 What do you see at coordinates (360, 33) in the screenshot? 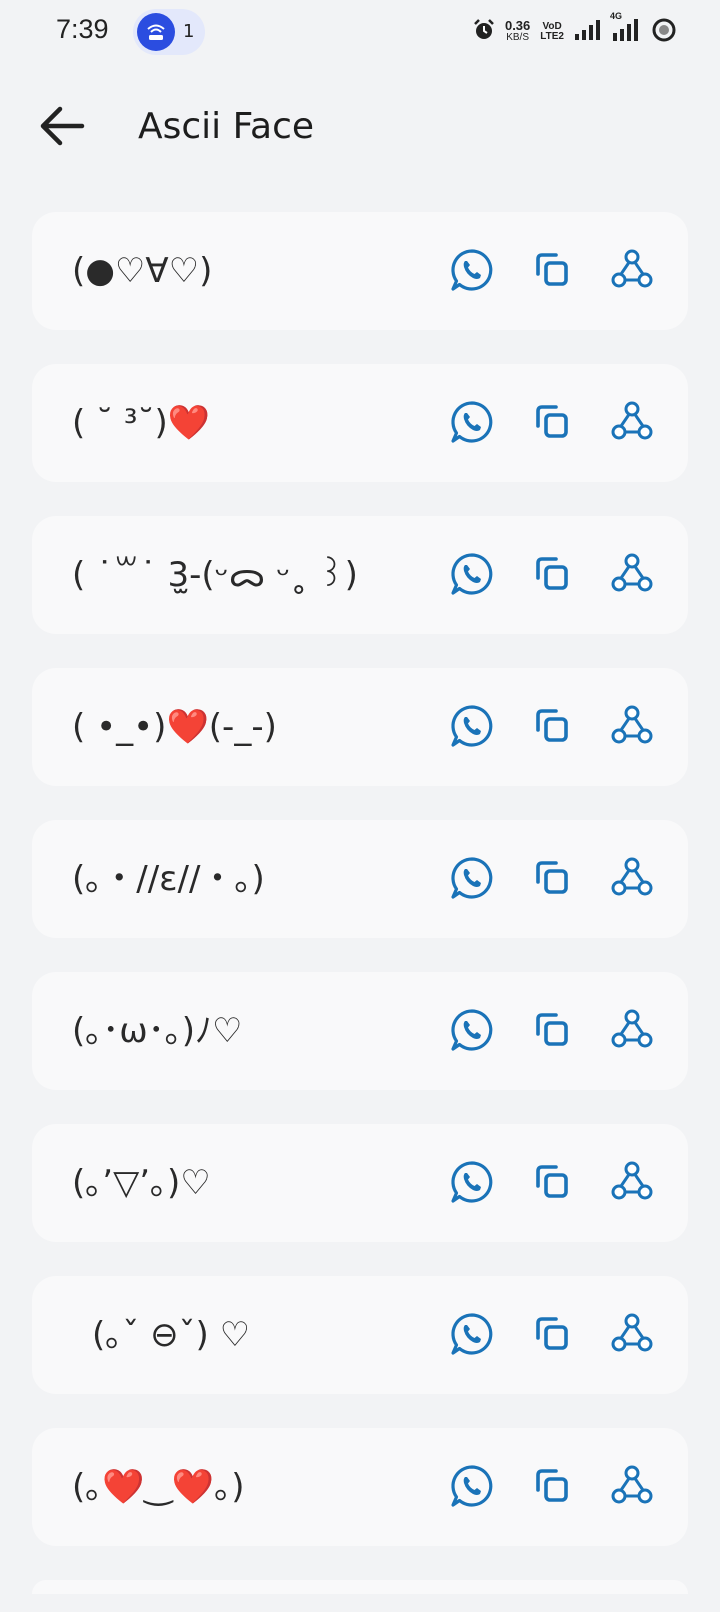
I see `status-bar: 7:39 1 0.36 KB/S VoD LTE2 4G` at bounding box center [360, 33].